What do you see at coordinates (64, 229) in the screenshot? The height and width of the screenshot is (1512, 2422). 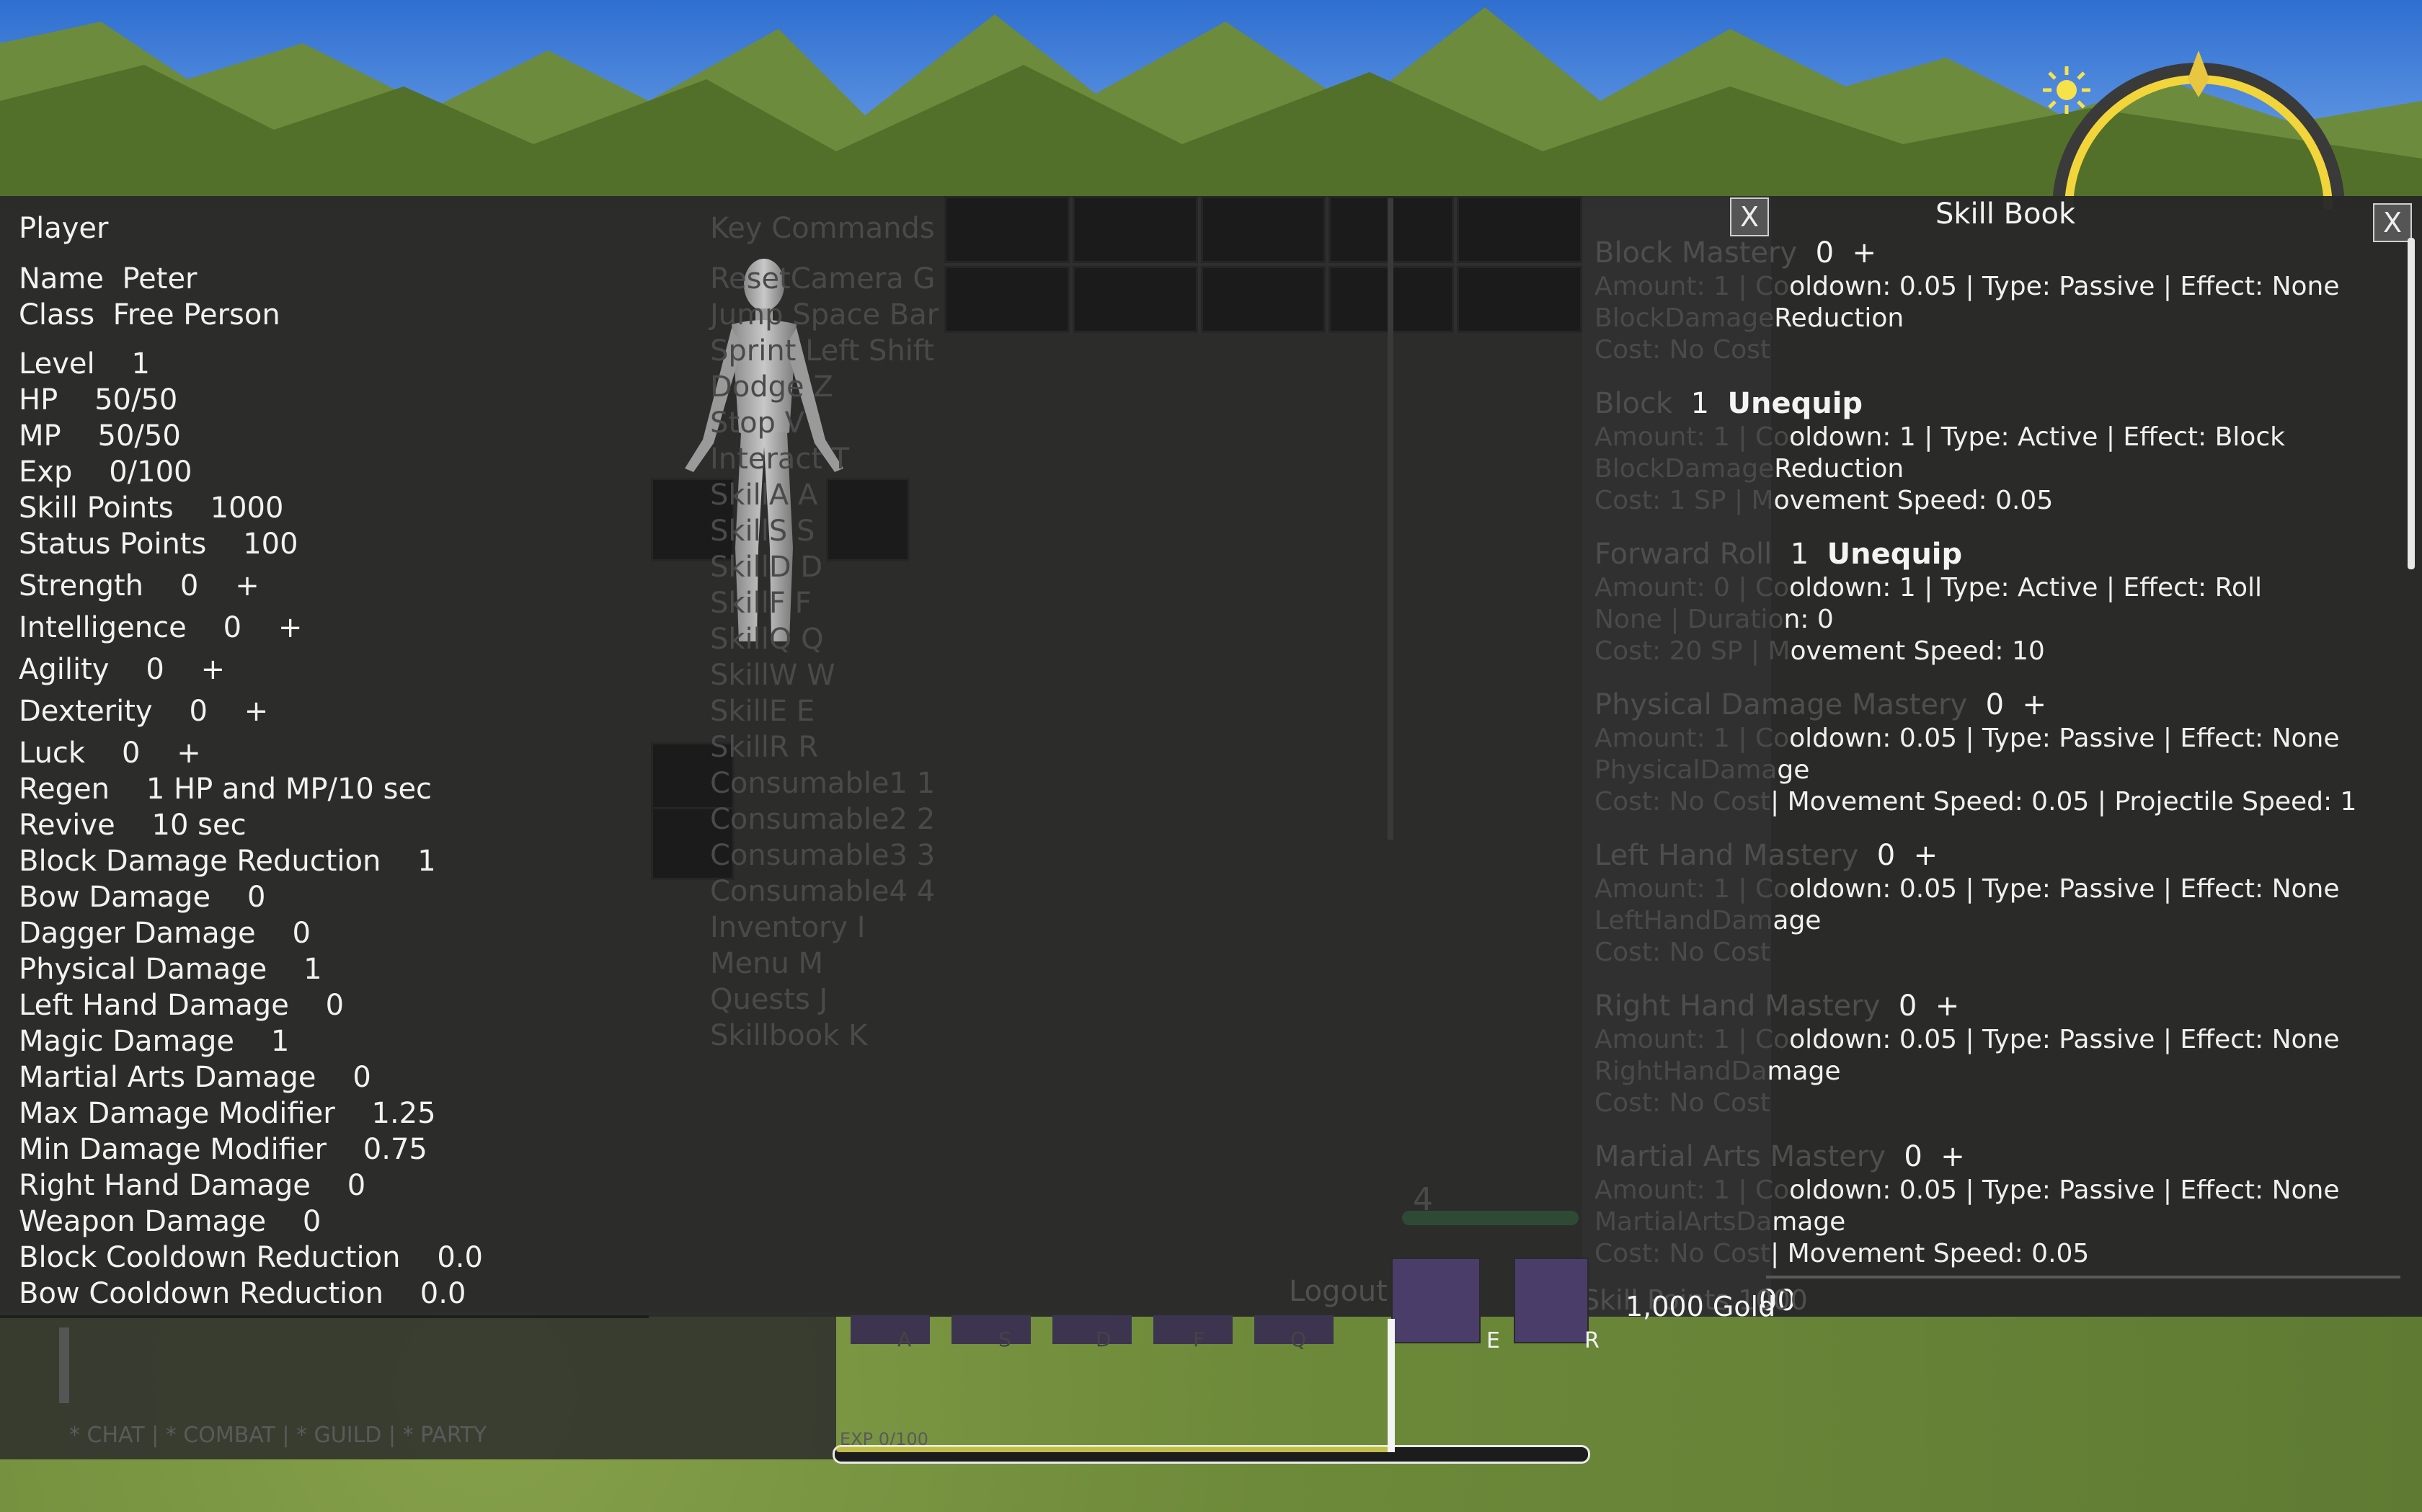 I see `player-header: Player` at bounding box center [64, 229].